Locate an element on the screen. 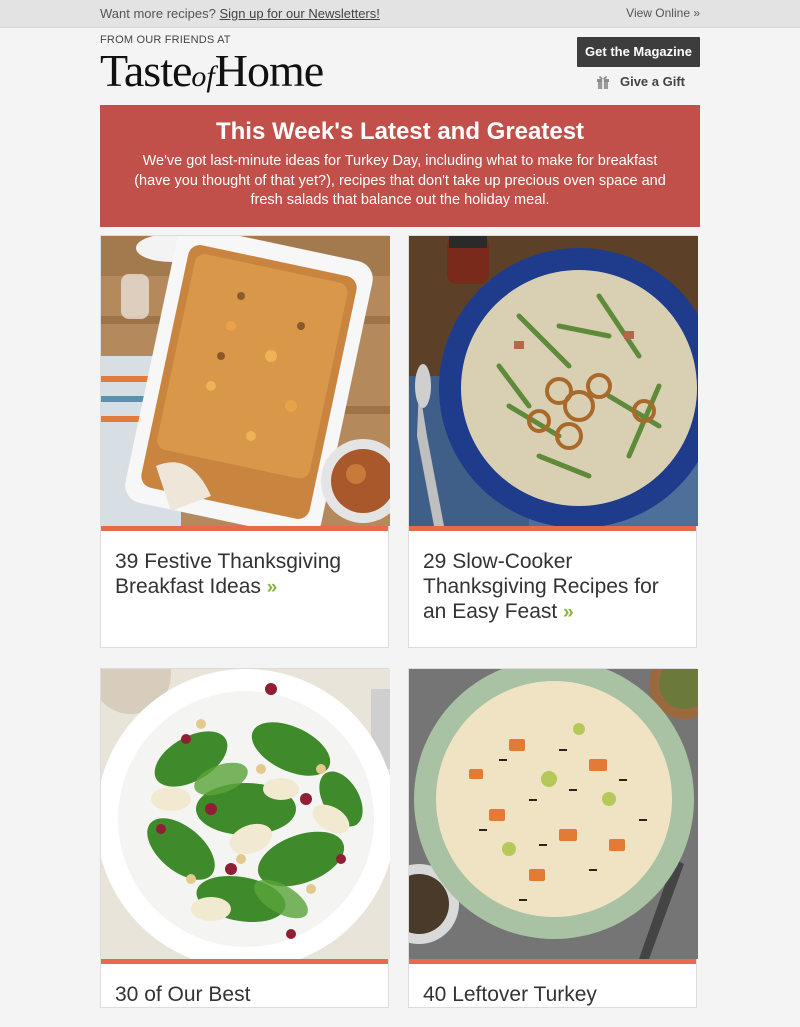 This screenshot has width=800, height=1027. give-gift-link: Give a Gift is located at coordinates (640, 83).